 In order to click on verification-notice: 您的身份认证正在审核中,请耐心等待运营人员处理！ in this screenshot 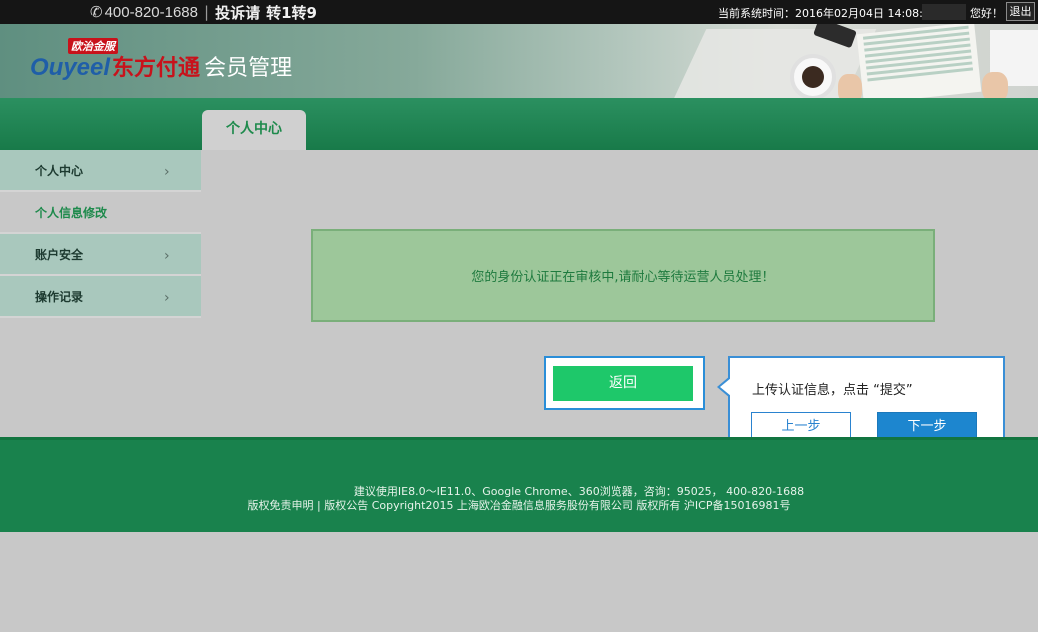, I will do `click(623, 275)`.